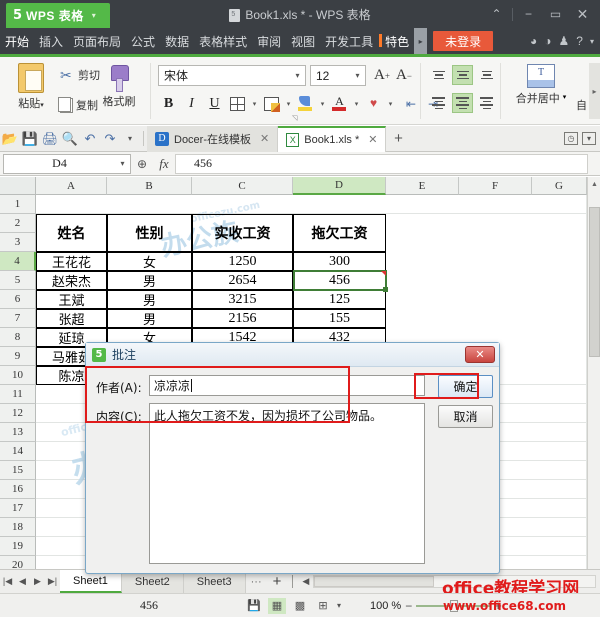 The width and height of the screenshot is (600, 617). Describe the element at coordinates (168, 103) in the screenshot. I see `bold-button: B` at that location.